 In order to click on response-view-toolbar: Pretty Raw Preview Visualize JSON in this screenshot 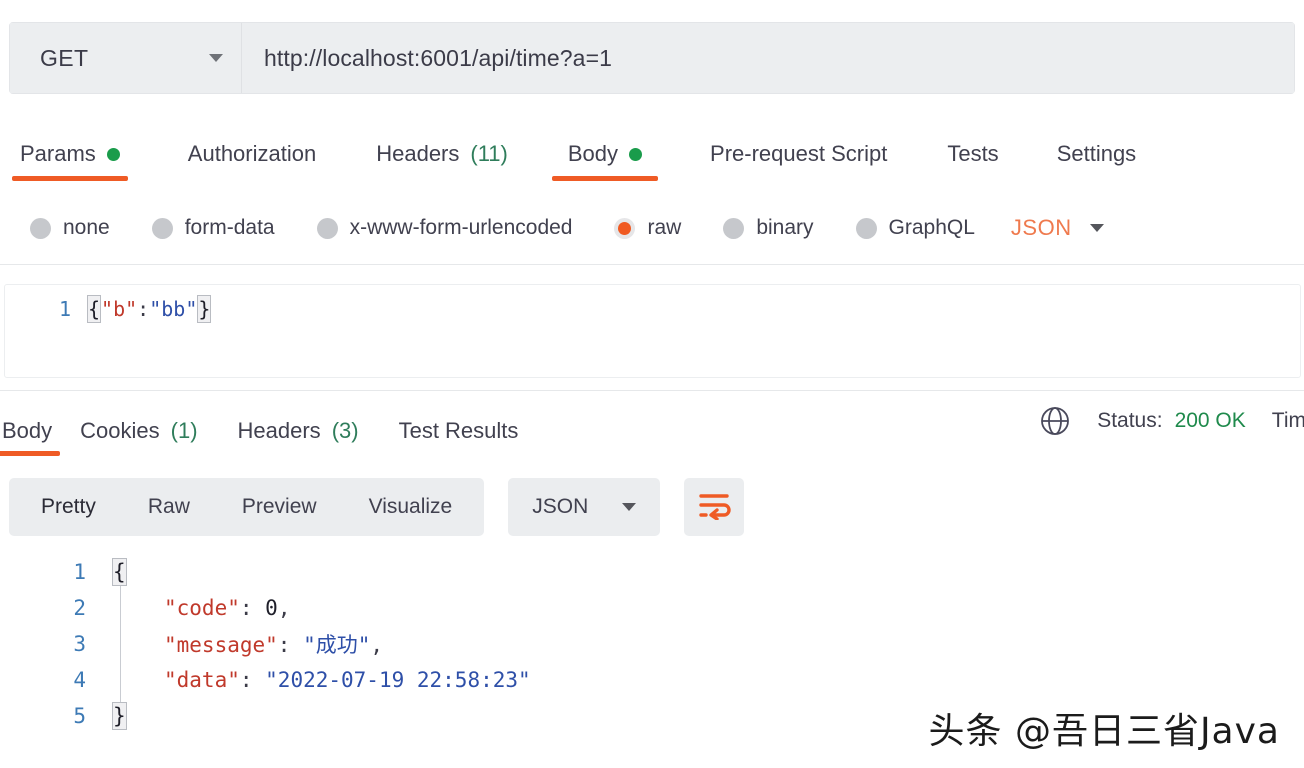, I will do `click(377, 507)`.